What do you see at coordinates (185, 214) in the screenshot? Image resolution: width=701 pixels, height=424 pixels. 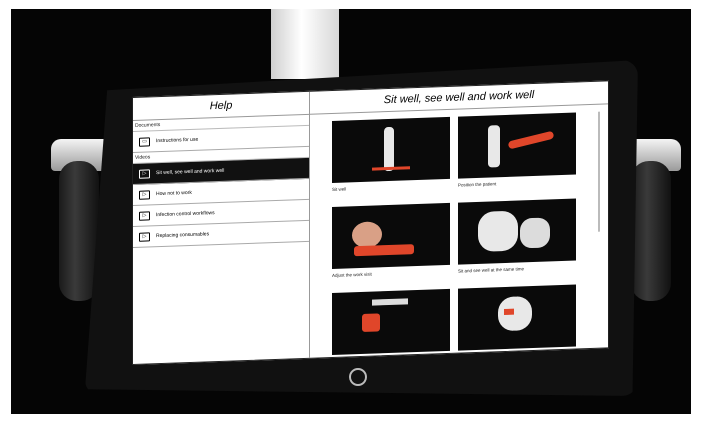 I see `video-label: Infection control workflows` at bounding box center [185, 214].